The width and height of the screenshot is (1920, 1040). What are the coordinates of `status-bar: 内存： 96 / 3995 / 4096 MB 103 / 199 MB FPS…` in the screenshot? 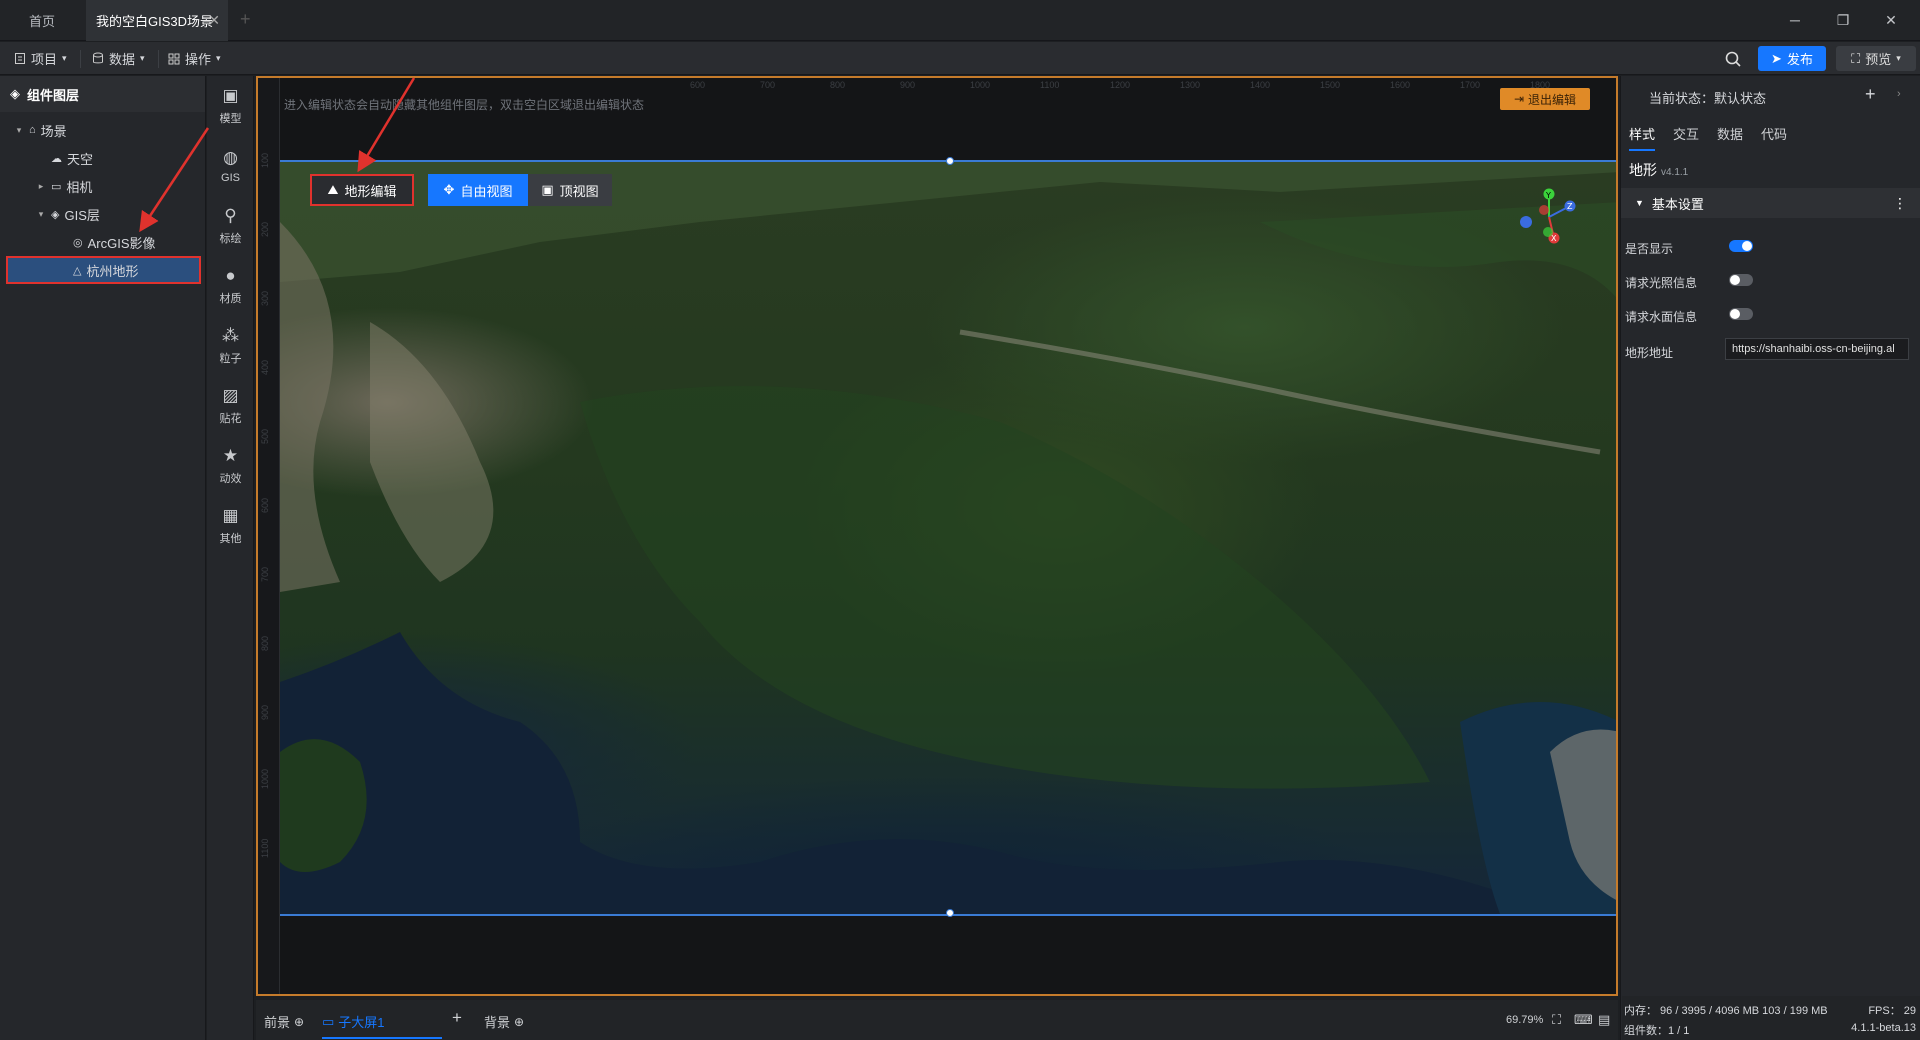 It's located at (1771, 1018).